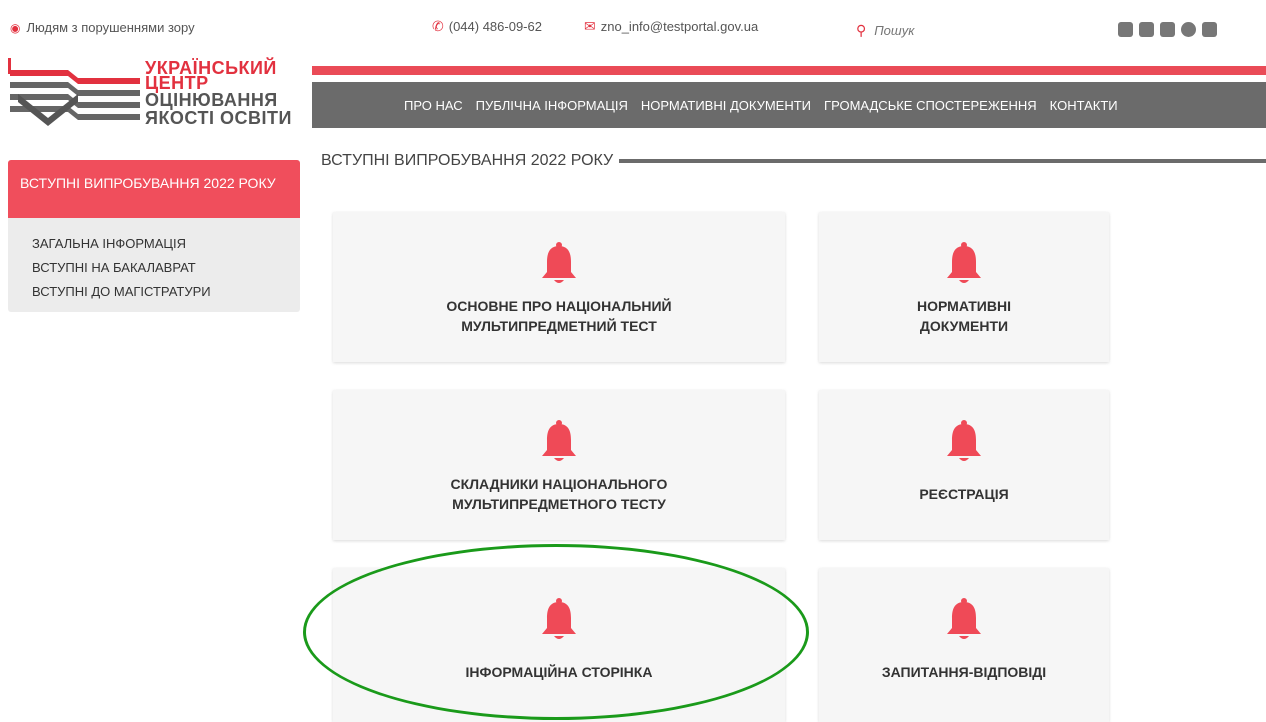 The width and height of the screenshot is (1266, 722). I want to click on card-label-line-2: МУЛЬТИПРЕДМЕТНОГО ТЕСТУ, so click(559, 504).